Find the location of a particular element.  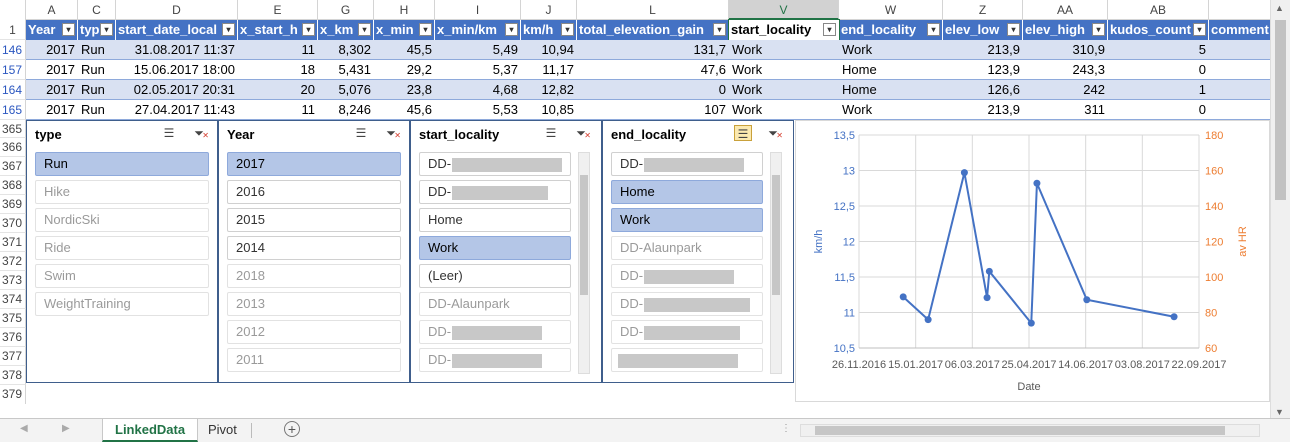

cell: 131,7 is located at coordinates (653, 50).